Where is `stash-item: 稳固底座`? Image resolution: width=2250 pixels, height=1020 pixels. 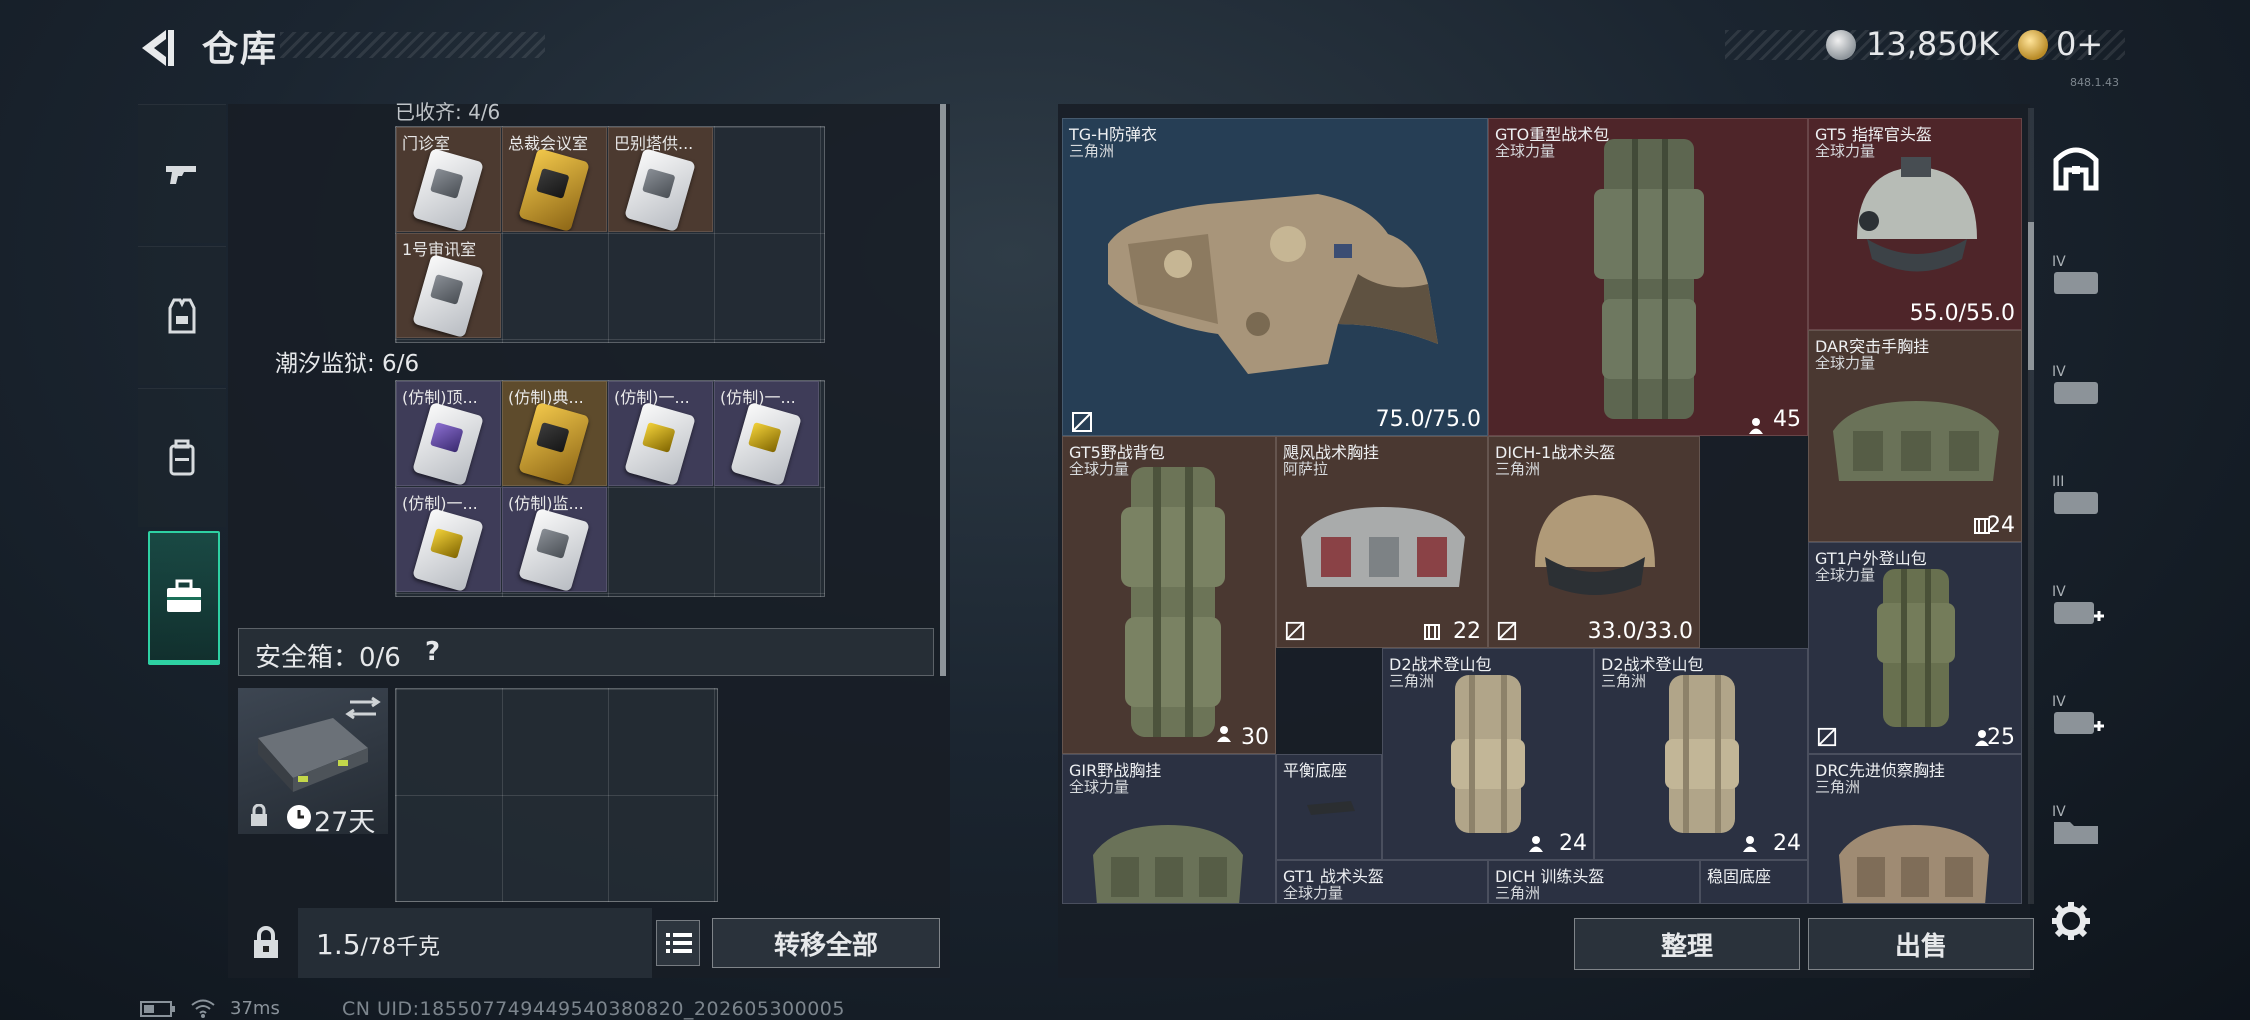 stash-item: 稳固底座 is located at coordinates (1754, 882).